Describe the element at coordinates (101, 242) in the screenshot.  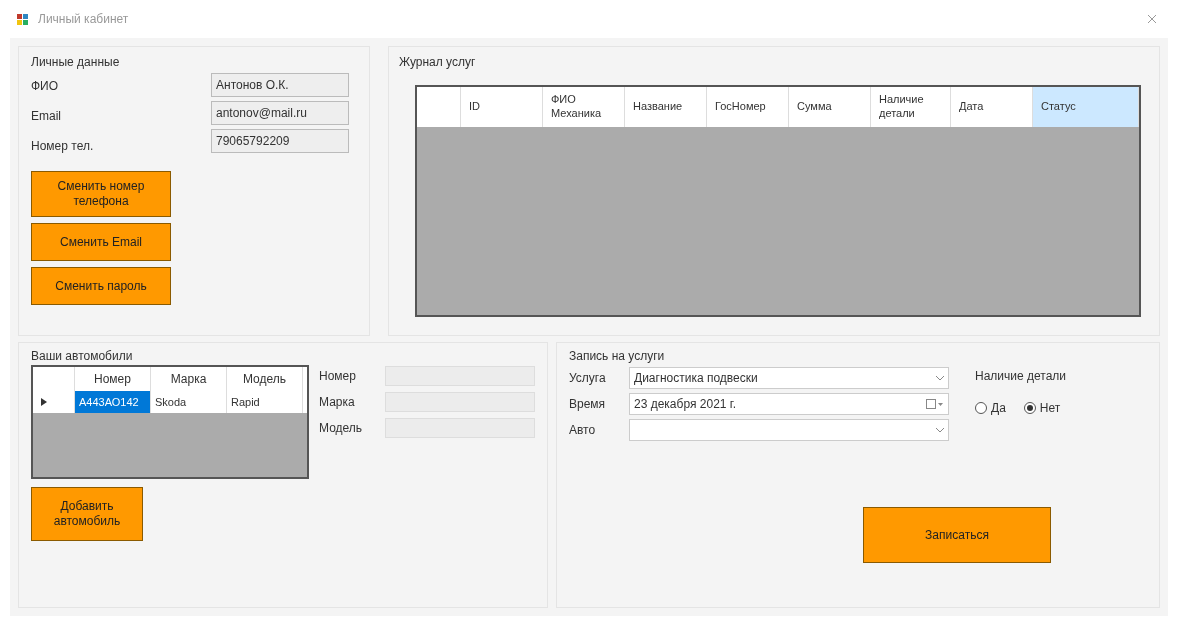
I see `action-button: Сменить Email` at that location.